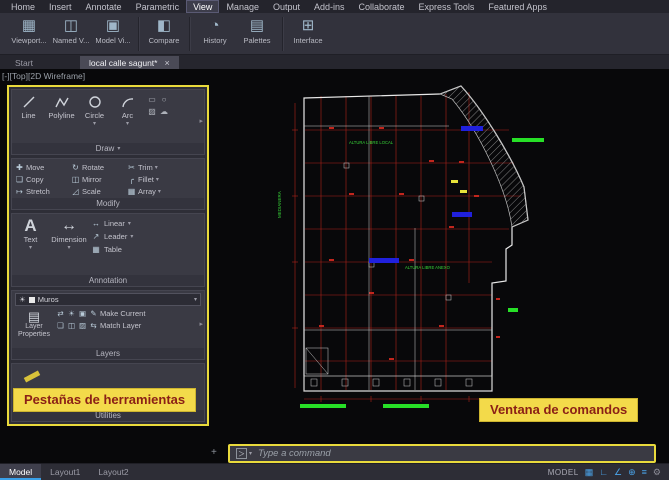 This screenshot has height=480, width=669. What do you see at coordinates (61, 116) in the screenshot?
I see `polyline-button: Polyline` at bounding box center [61, 116].